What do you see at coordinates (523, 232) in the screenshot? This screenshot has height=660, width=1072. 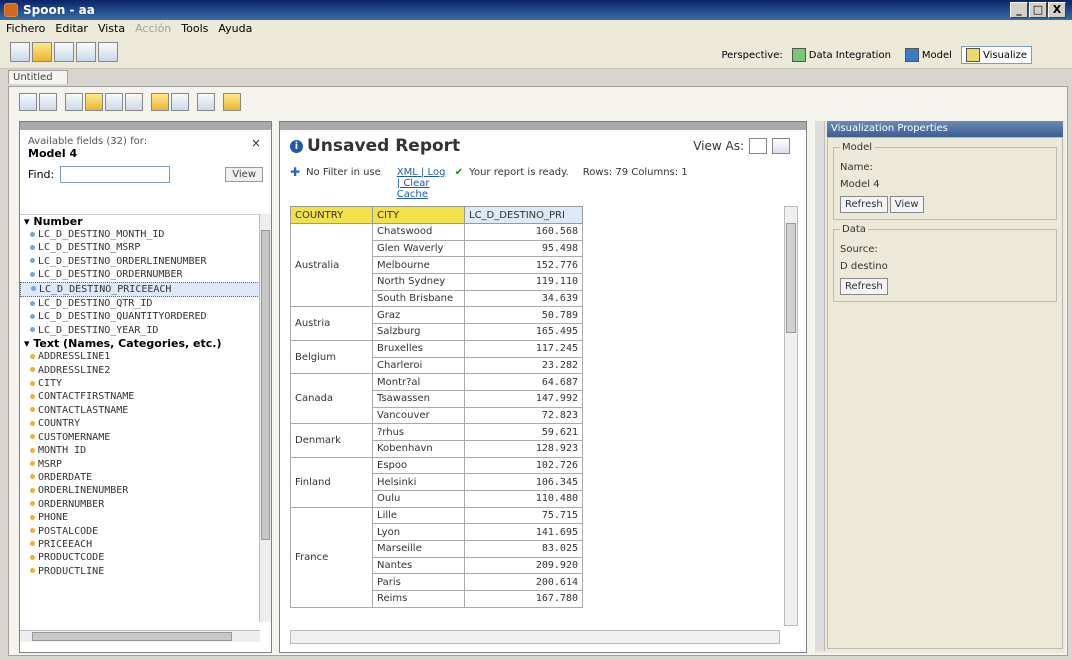 I see `value-cell: 160.568` at bounding box center [523, 232].